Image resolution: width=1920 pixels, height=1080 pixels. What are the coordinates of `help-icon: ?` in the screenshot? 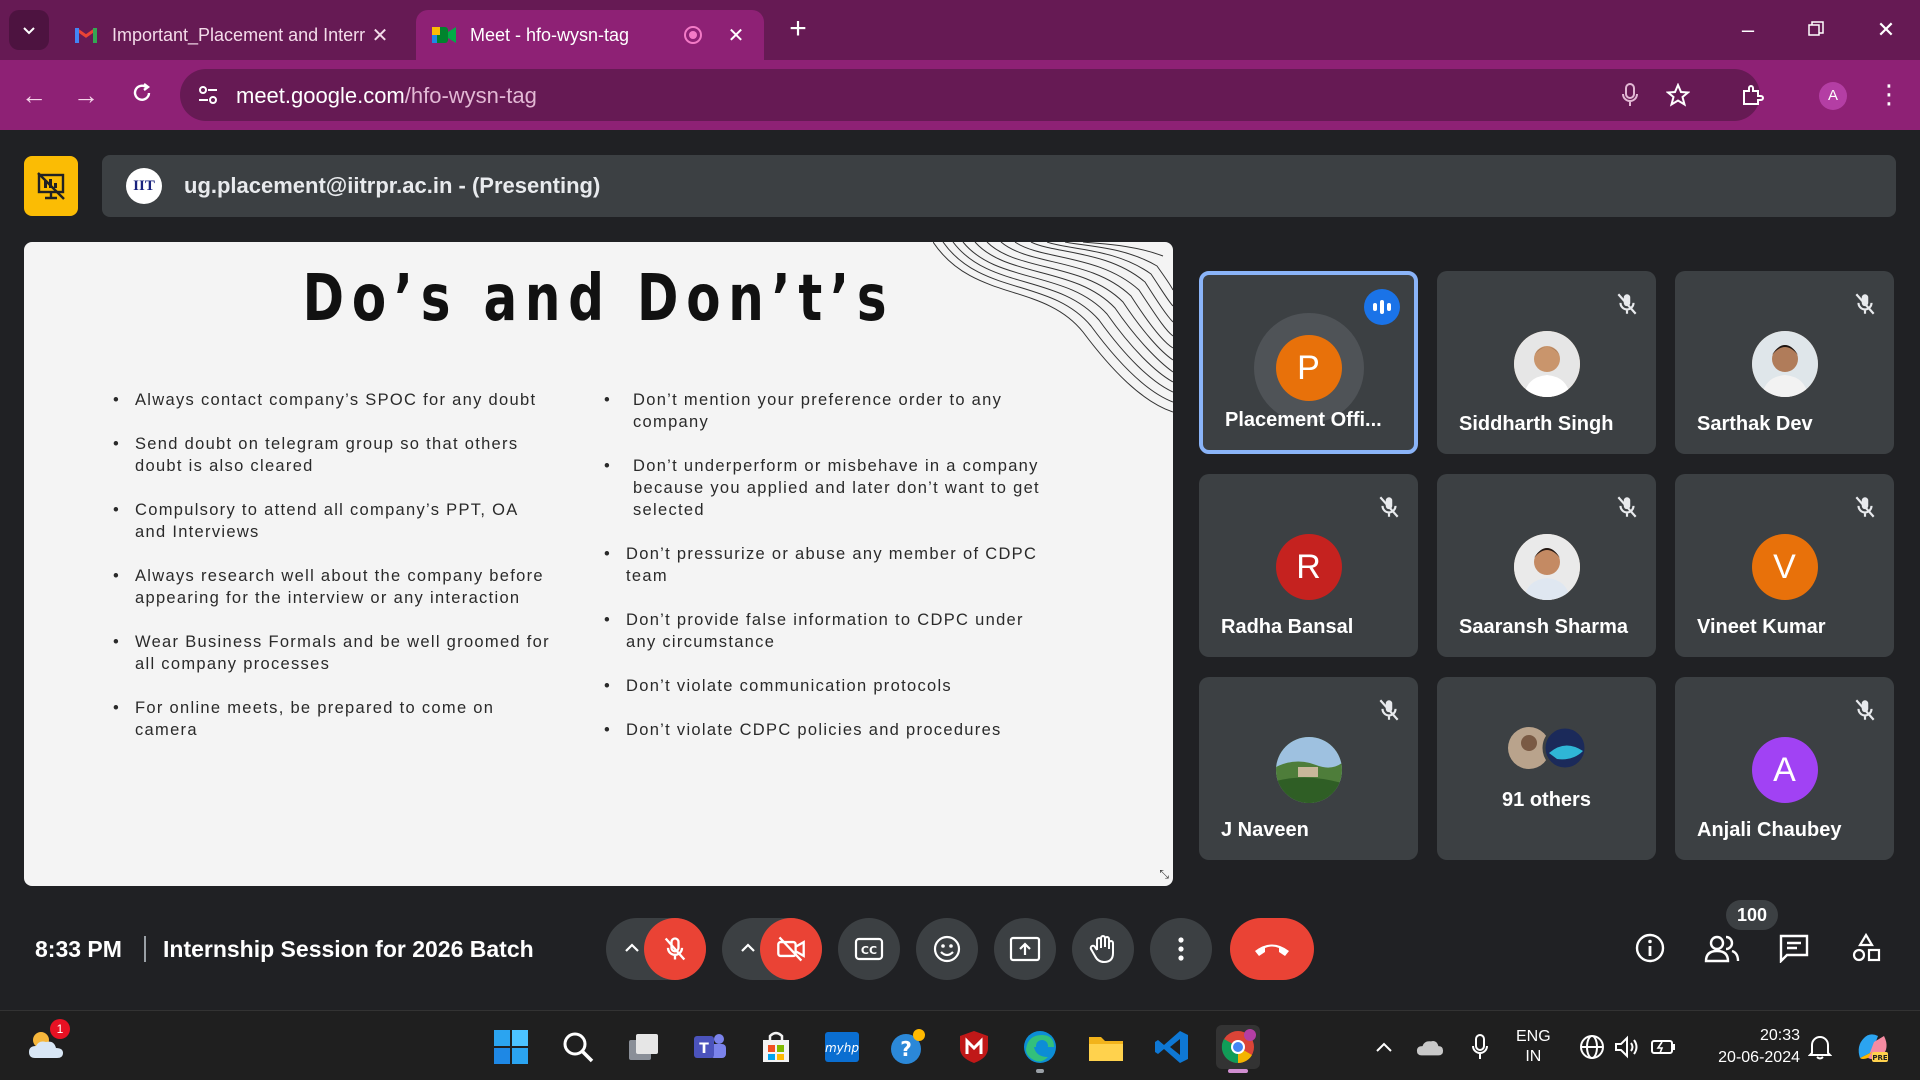 It's located at (908, 1047).